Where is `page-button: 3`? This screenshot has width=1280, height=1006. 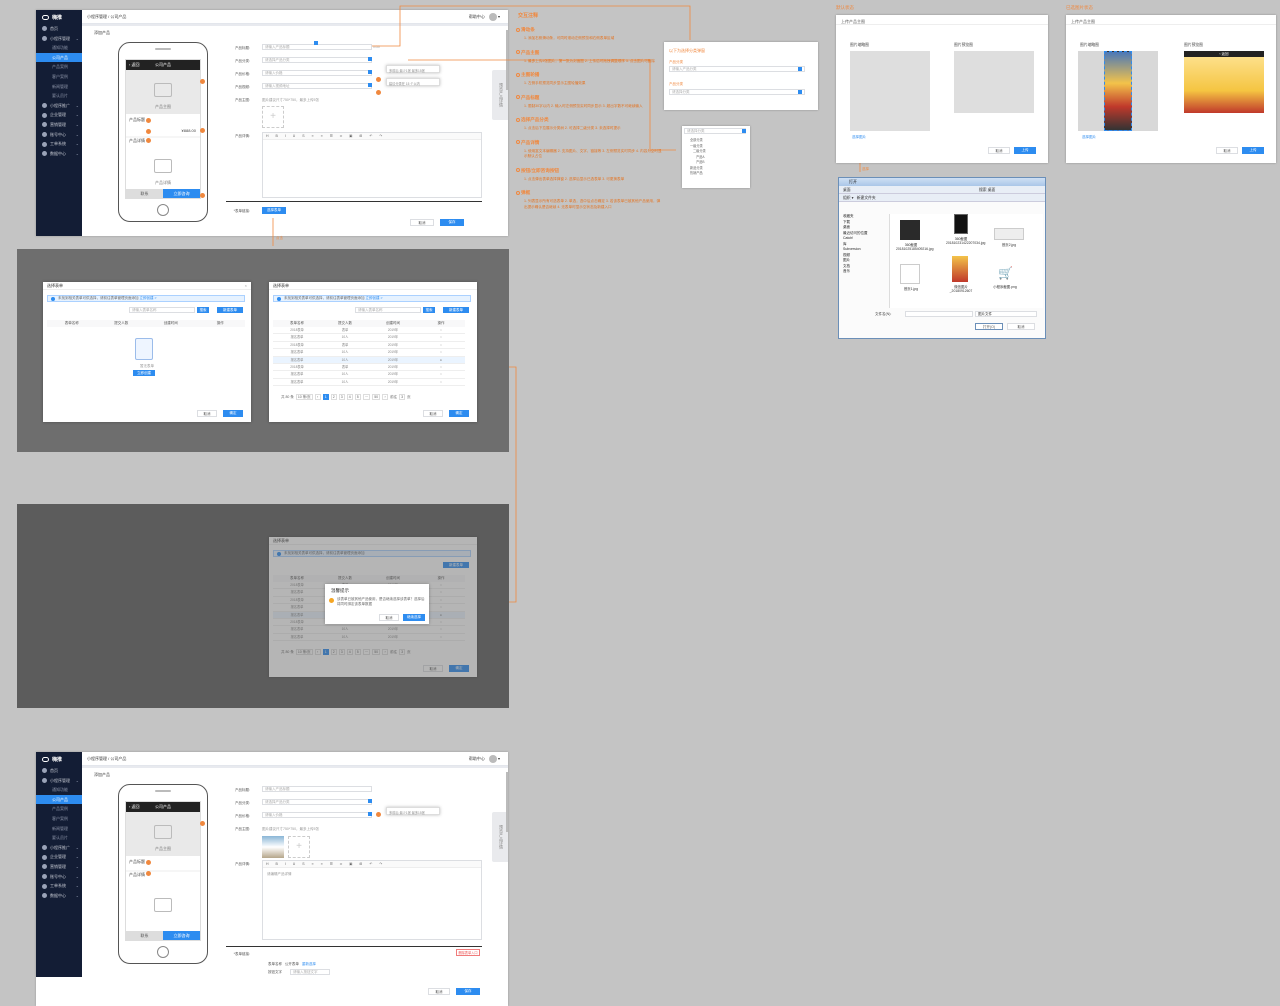
page-button: 3 is located at coordinates (341, 652).